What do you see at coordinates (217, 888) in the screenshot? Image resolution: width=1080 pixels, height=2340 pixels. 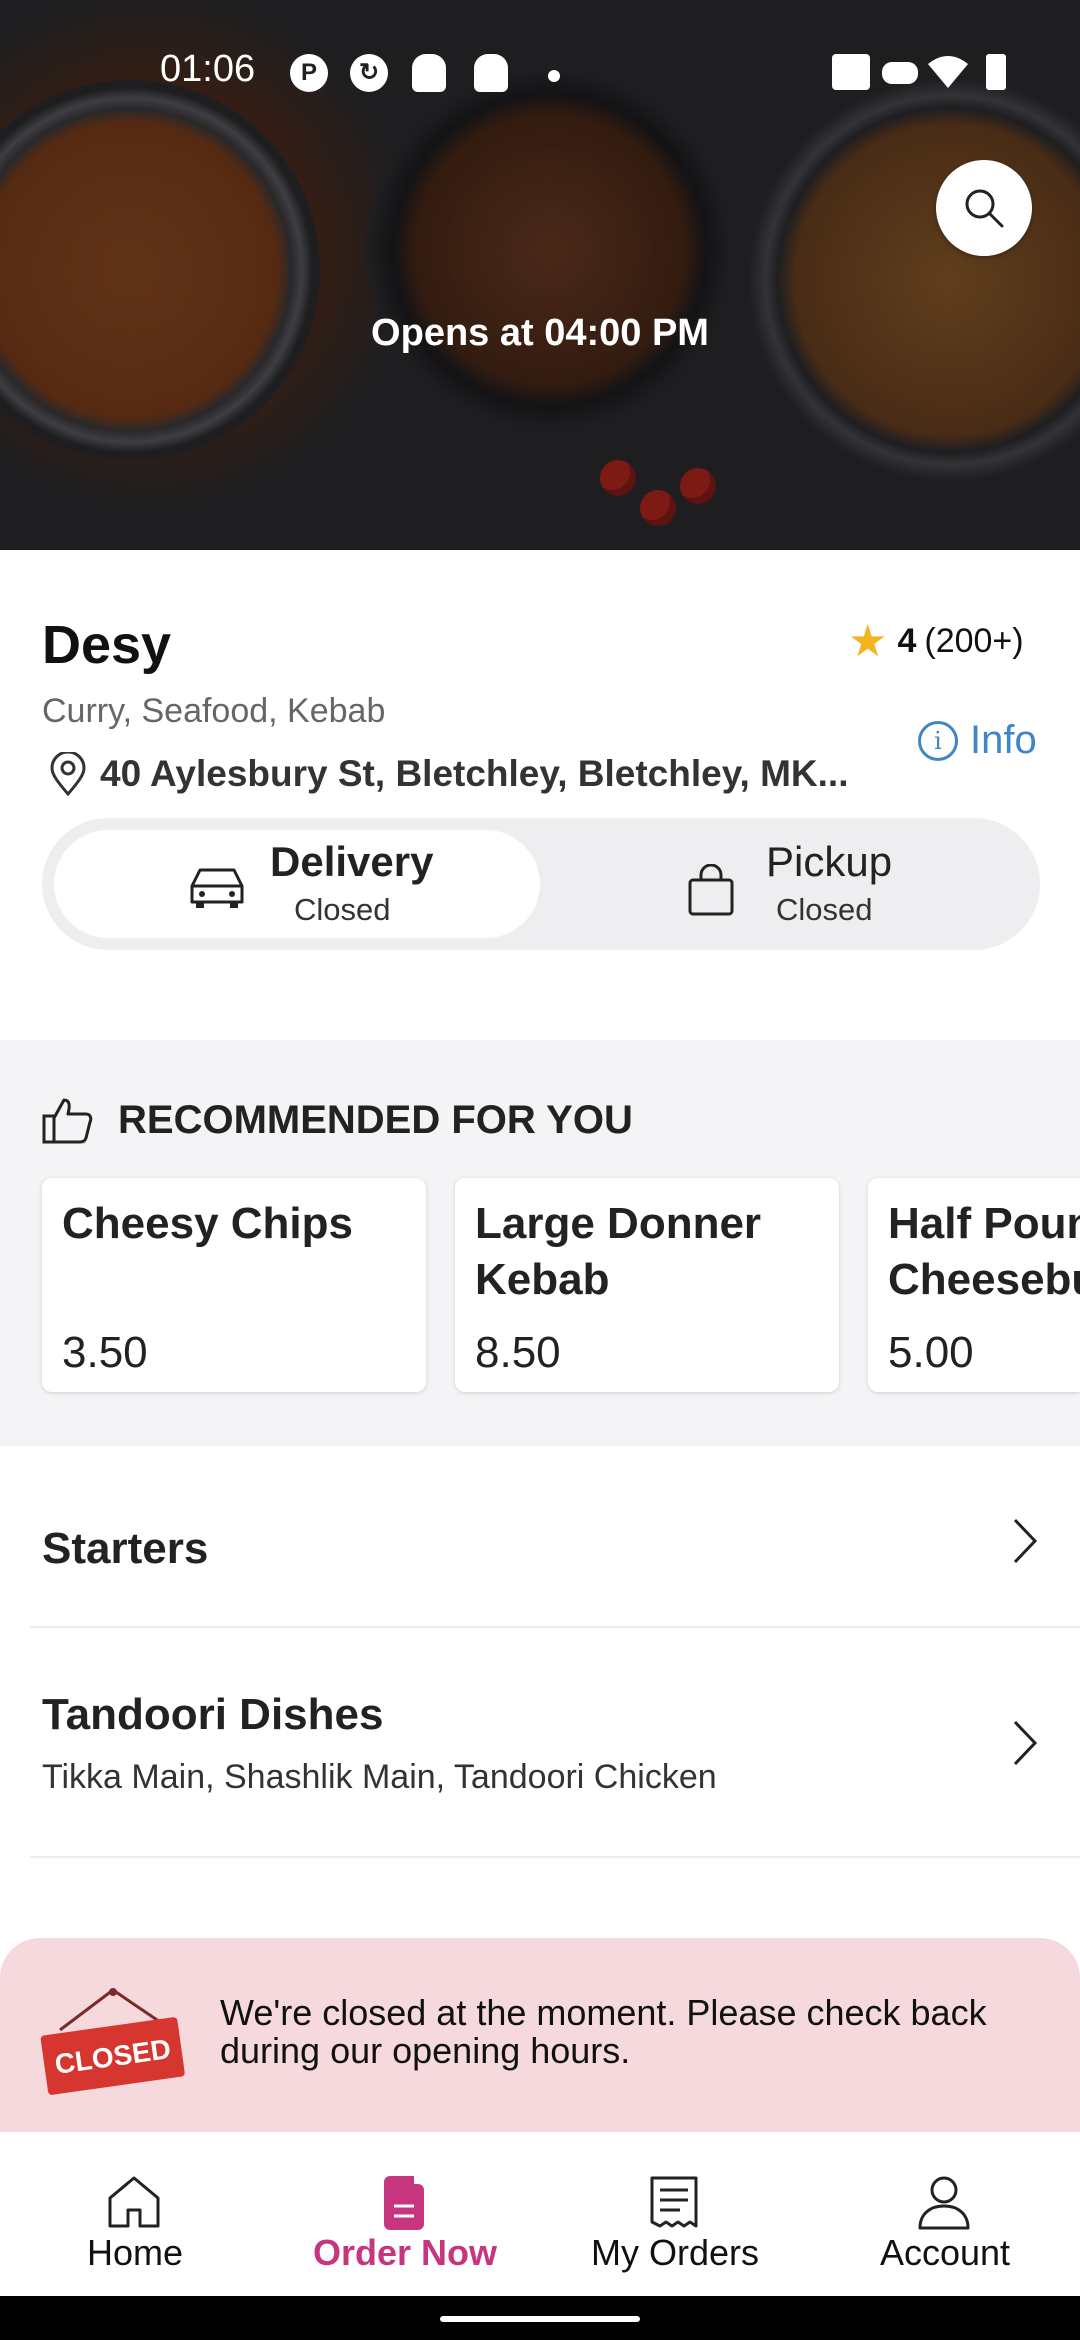 I see `car-icon` at bounding box center [217, 888].